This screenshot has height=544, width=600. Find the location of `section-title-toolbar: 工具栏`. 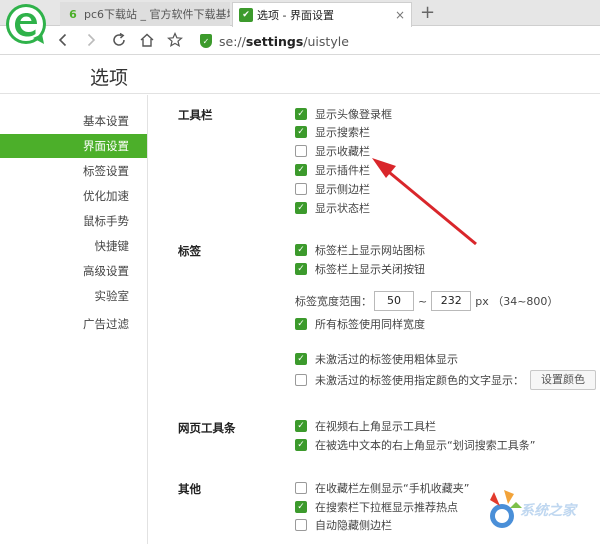

section-title-toolbar: 工具栏 is located at coordinates (195, 115).